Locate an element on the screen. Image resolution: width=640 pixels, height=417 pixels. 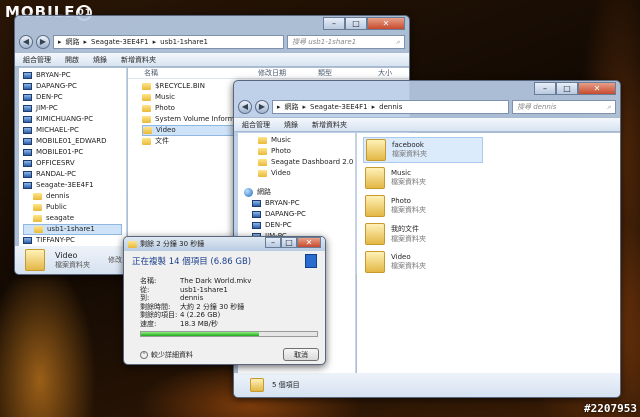
cancel-button: 取消 is located at coordinates (301, 354).